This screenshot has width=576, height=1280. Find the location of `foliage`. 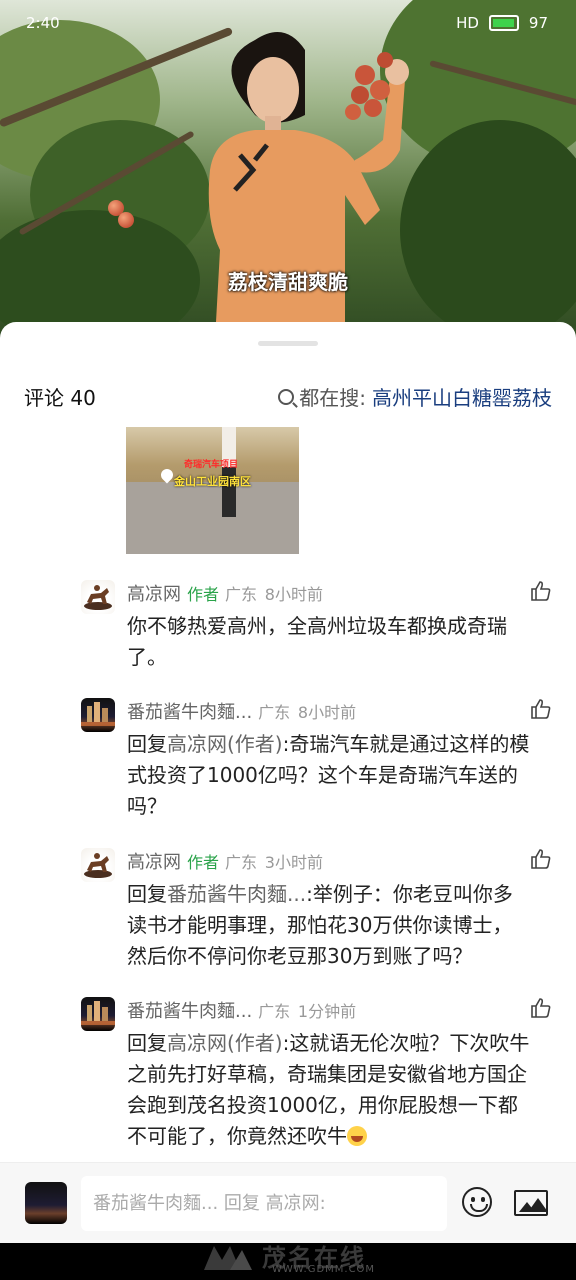

foliage is located at coordinates (488, 230).